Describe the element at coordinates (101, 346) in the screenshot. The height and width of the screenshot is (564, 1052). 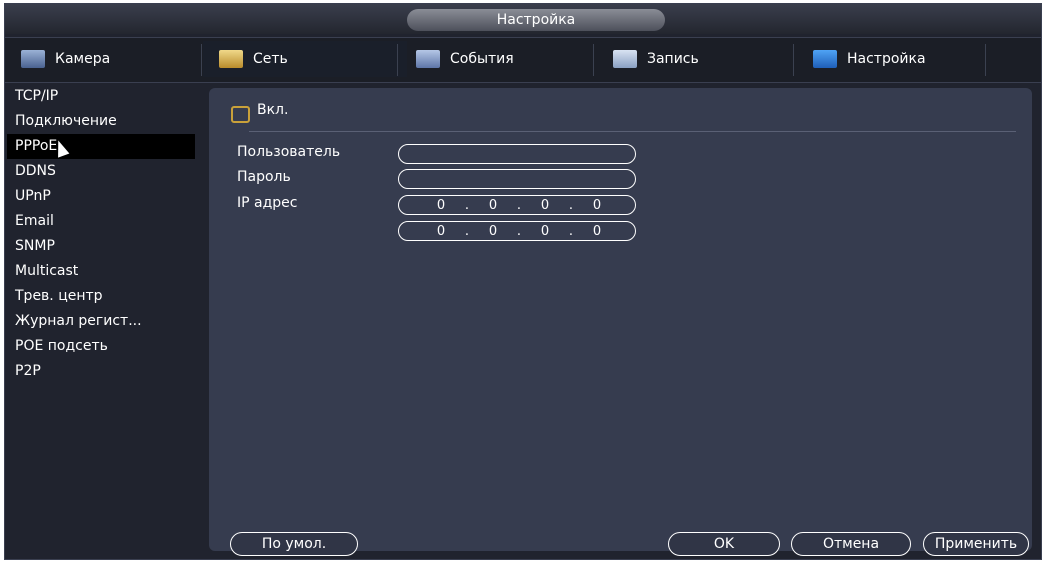
I see `sidebar-item-poe-subnet: POE подсеть` at that location.